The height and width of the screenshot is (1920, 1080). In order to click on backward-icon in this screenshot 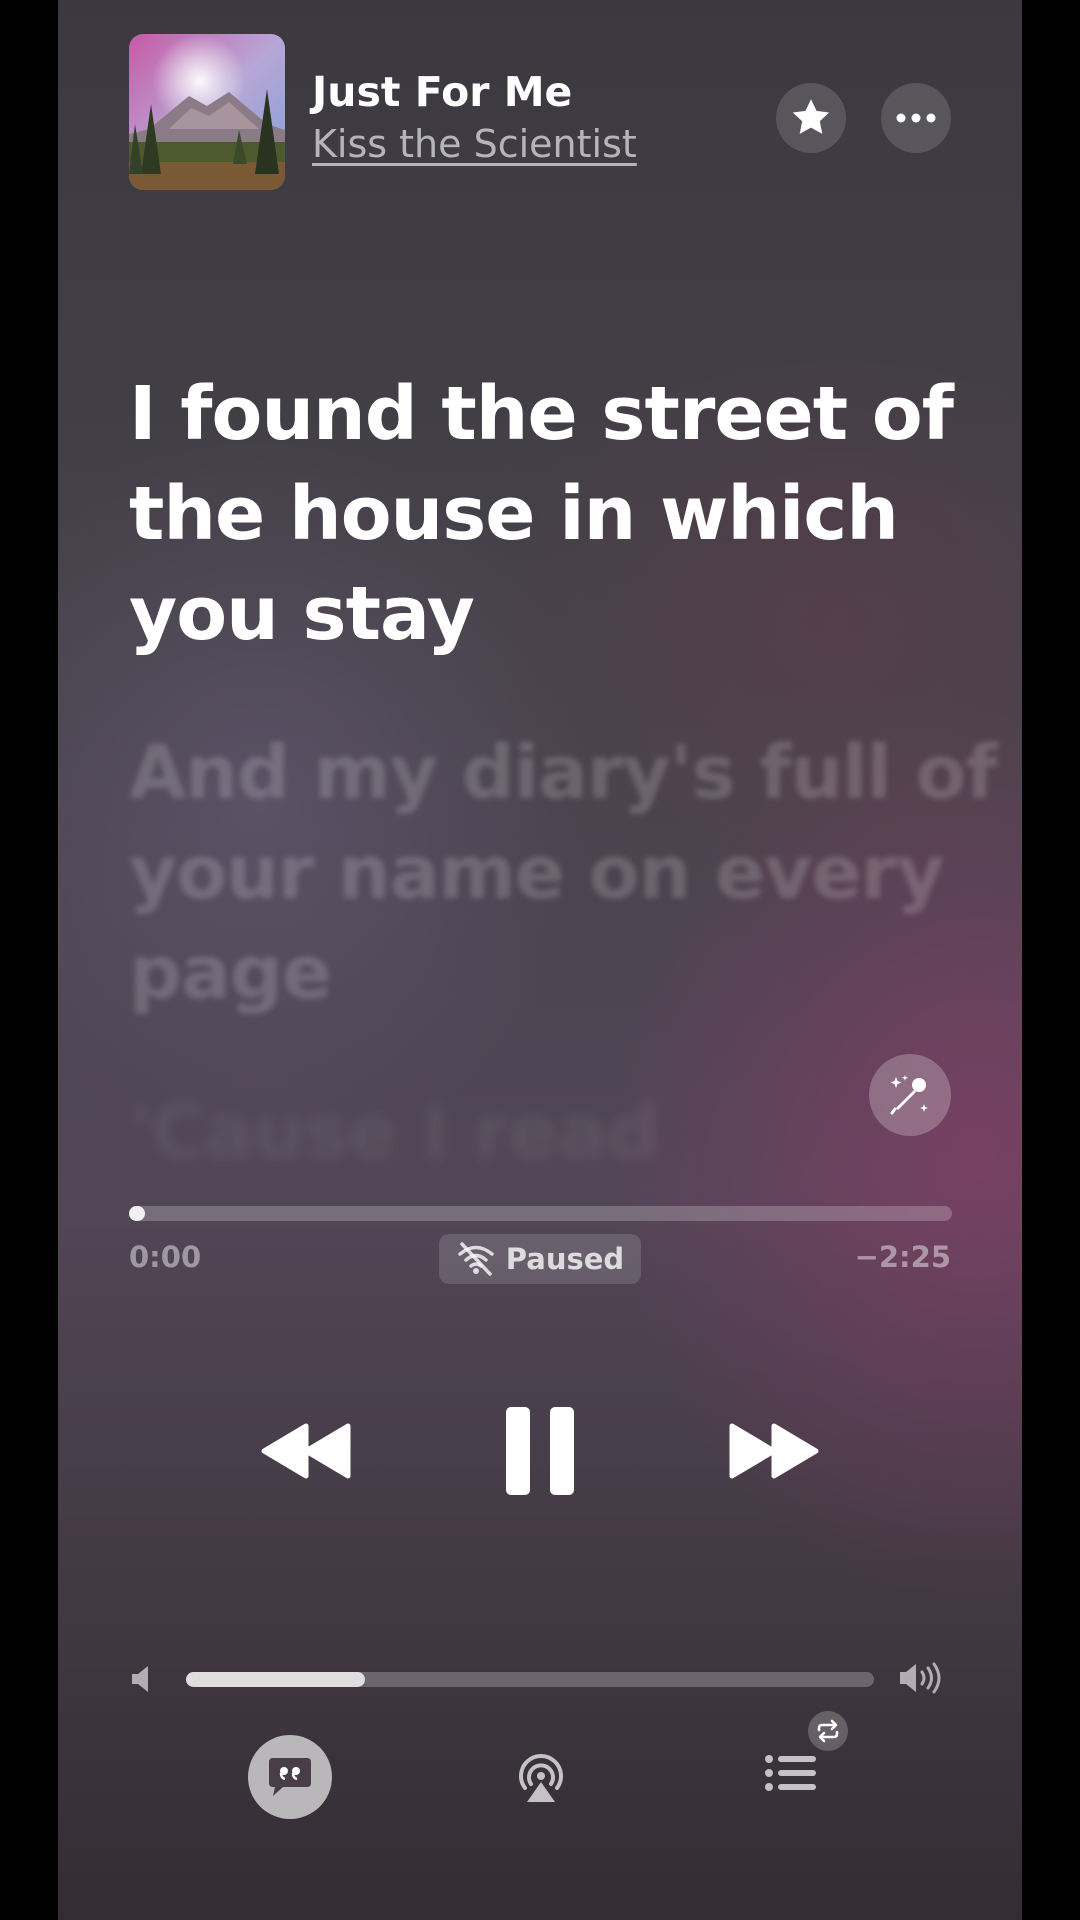, I will do `click(306, 1451)`.